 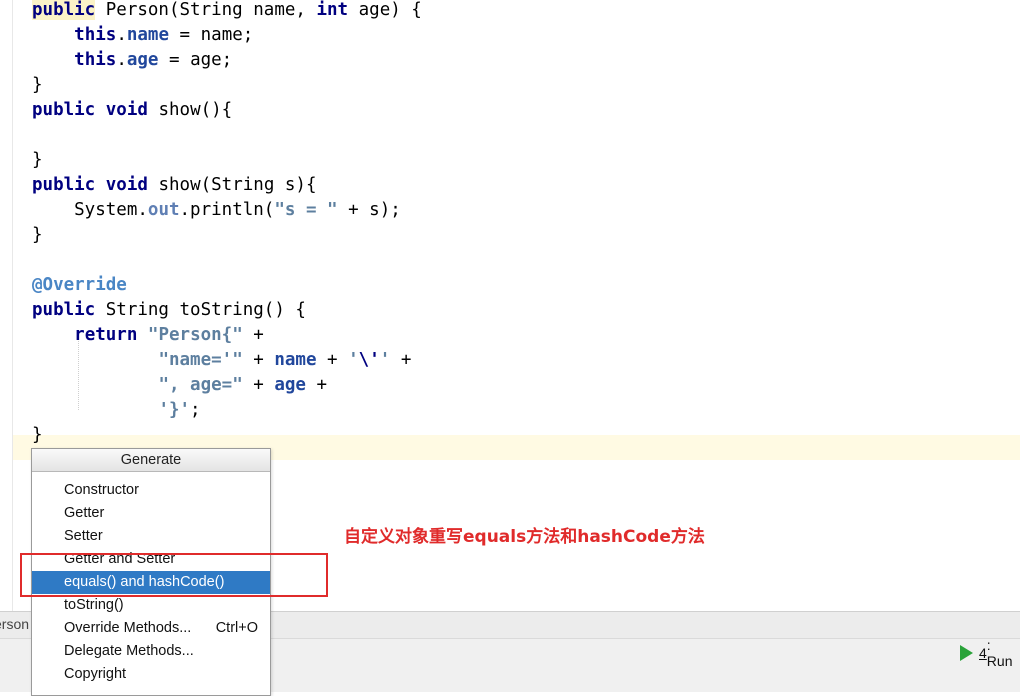 I want to click on code-line: ", age=" + age +, so click(x=179, y=385).